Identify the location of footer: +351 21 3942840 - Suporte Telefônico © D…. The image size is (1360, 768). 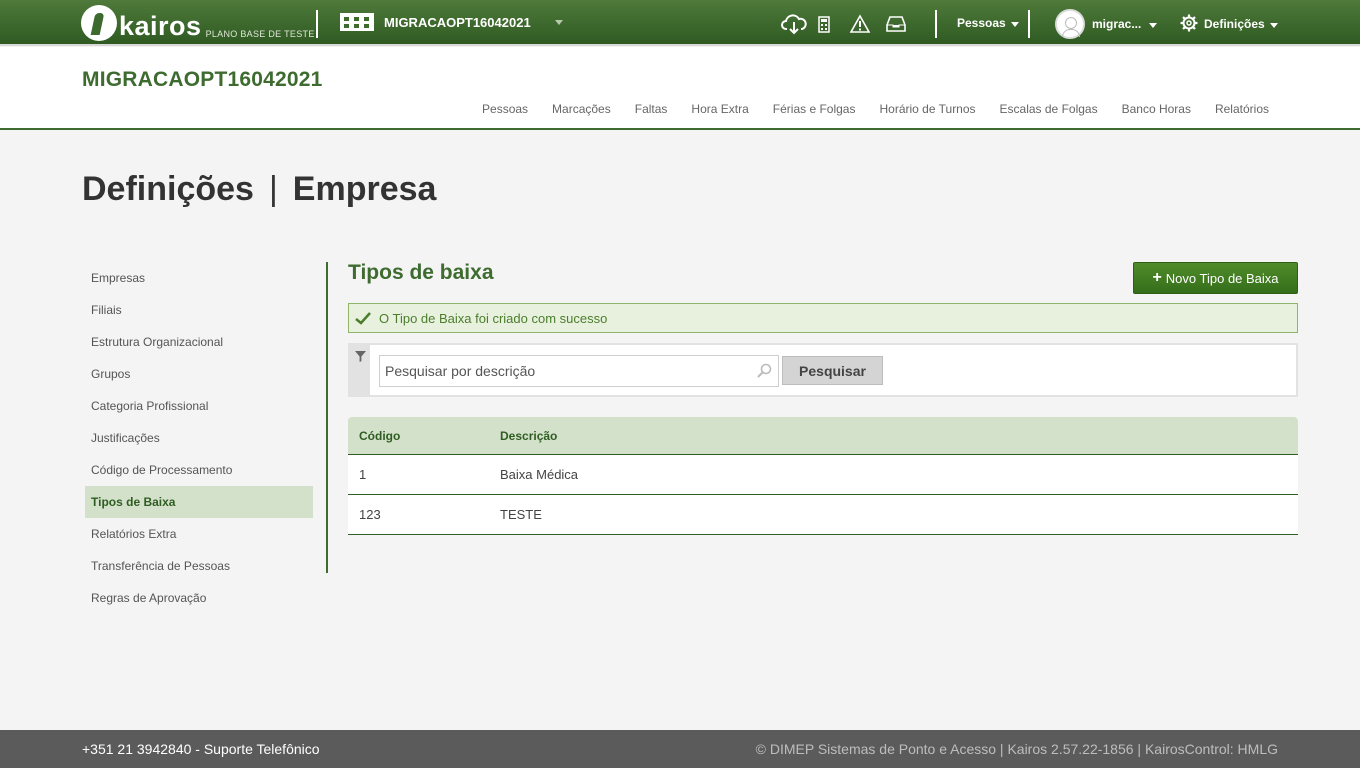
(680, 749).